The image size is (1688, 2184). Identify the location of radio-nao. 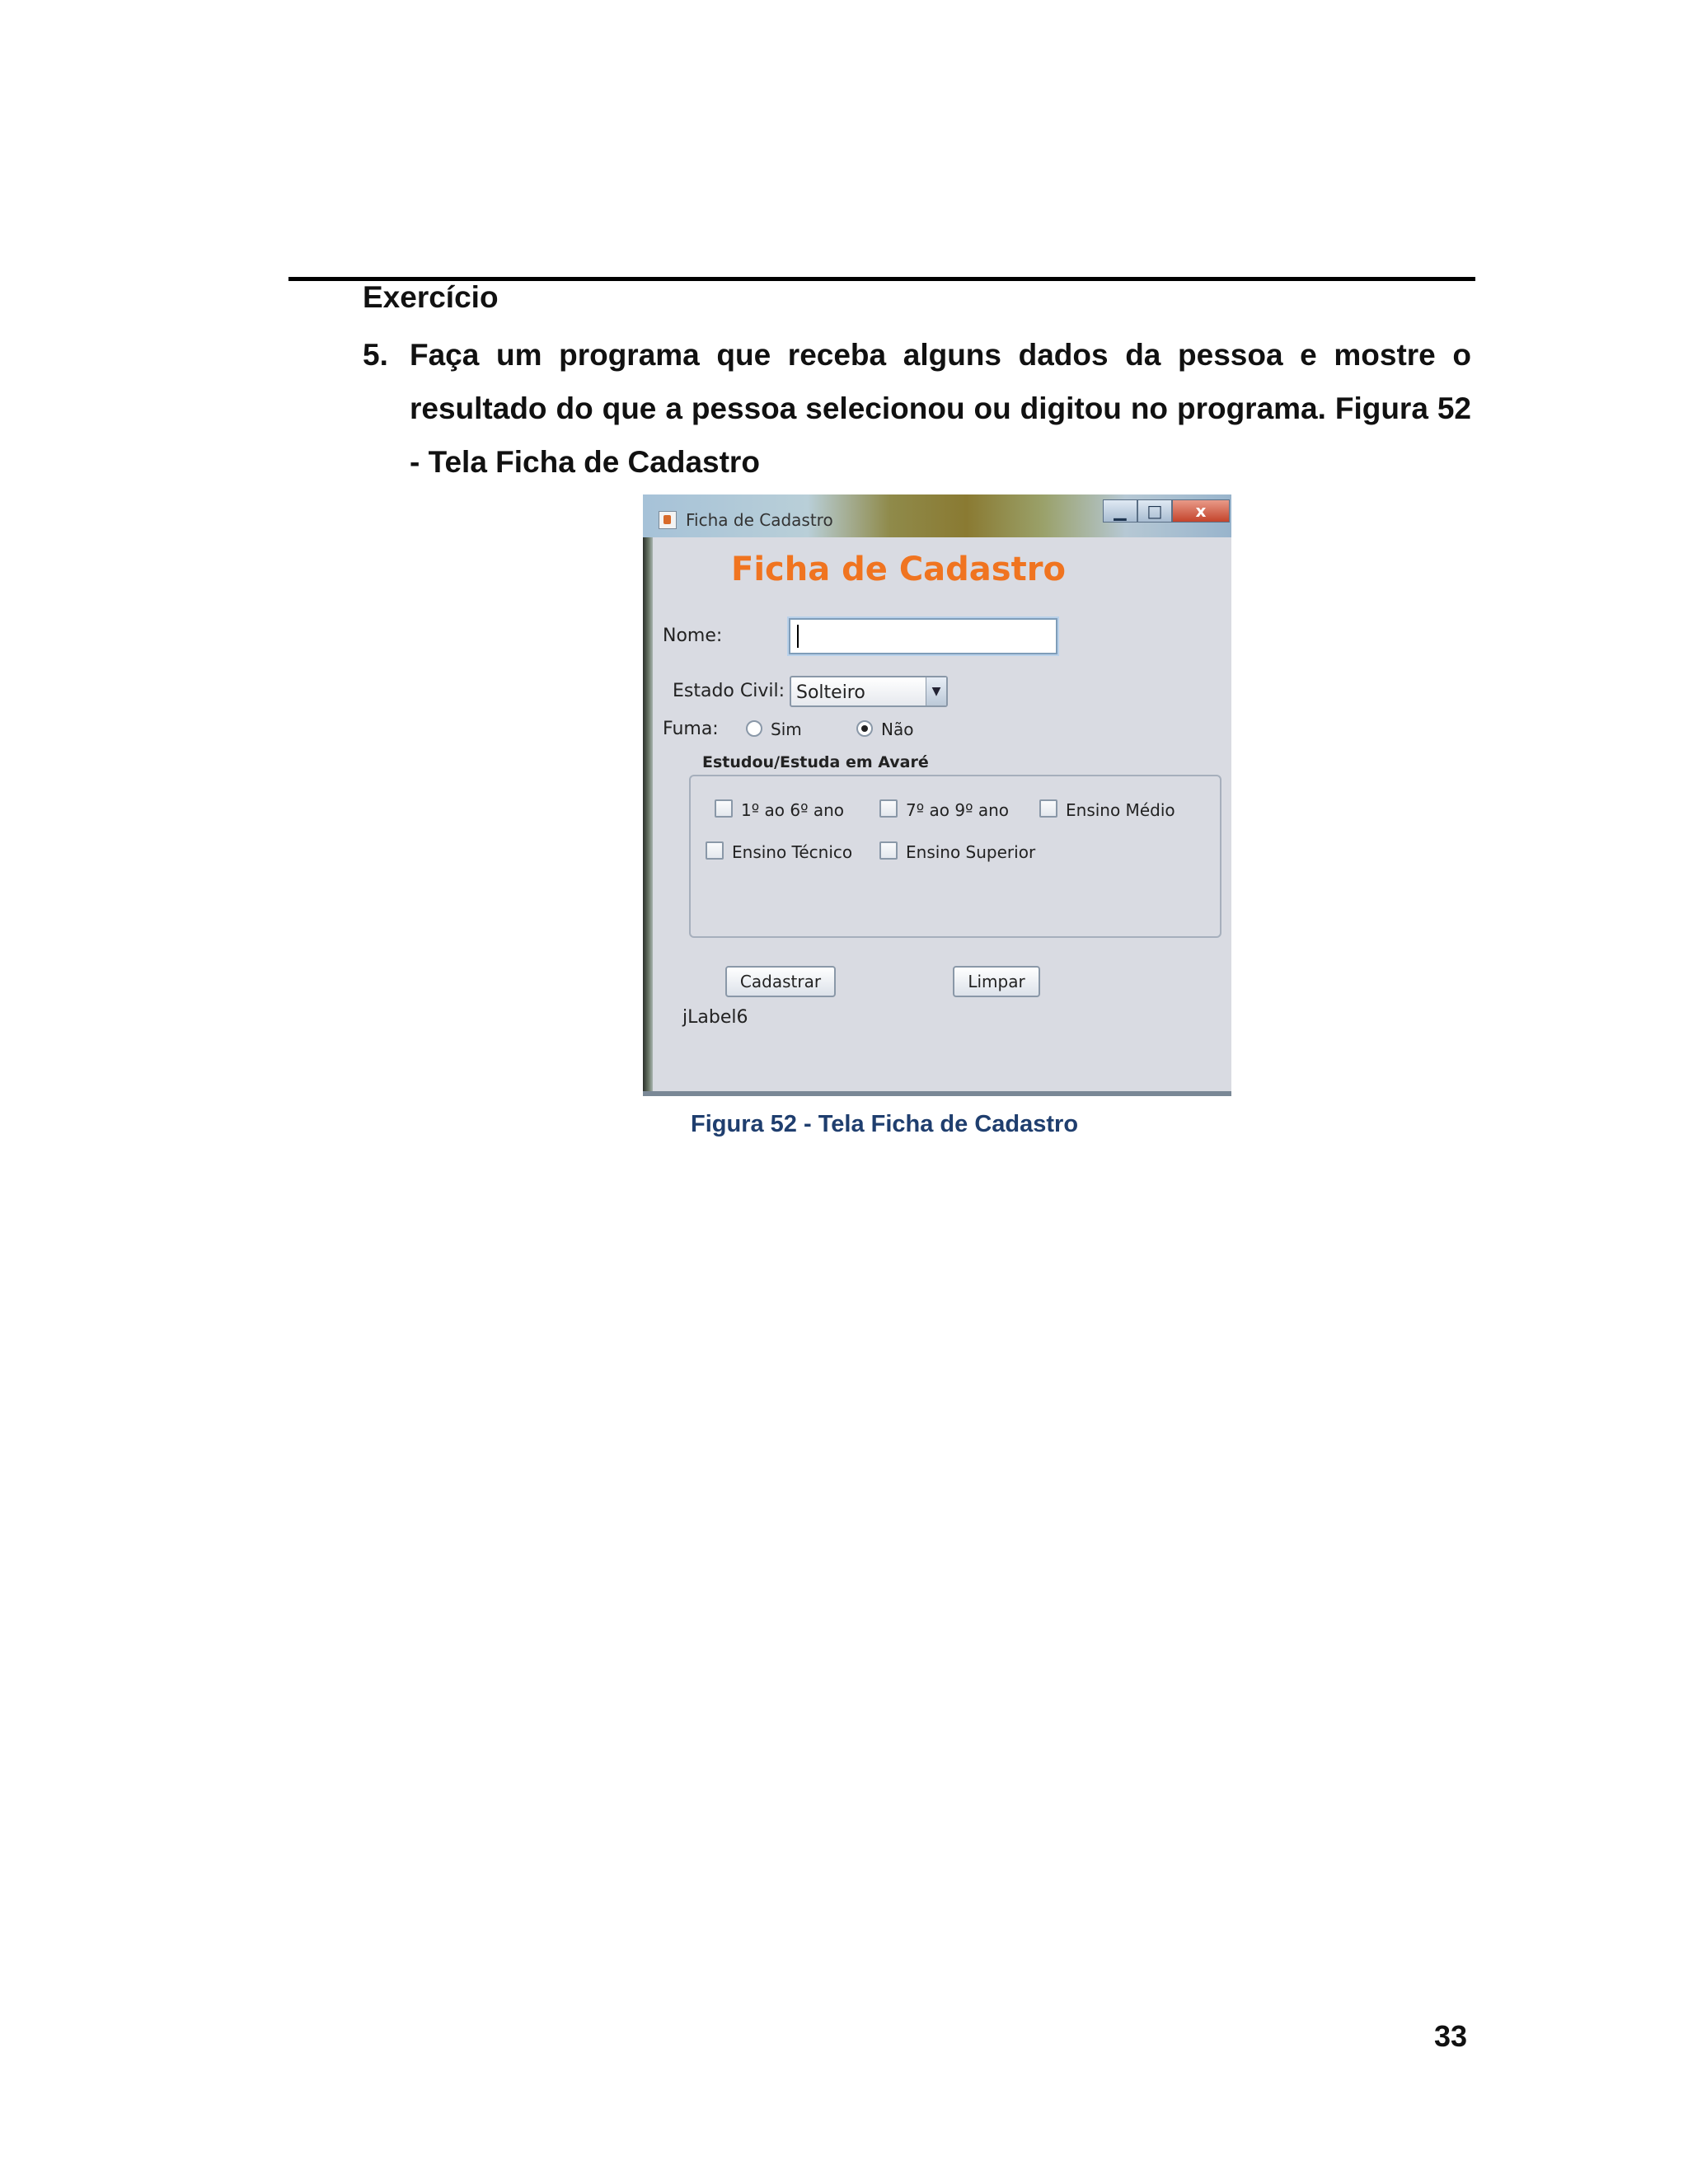
(865, 728).